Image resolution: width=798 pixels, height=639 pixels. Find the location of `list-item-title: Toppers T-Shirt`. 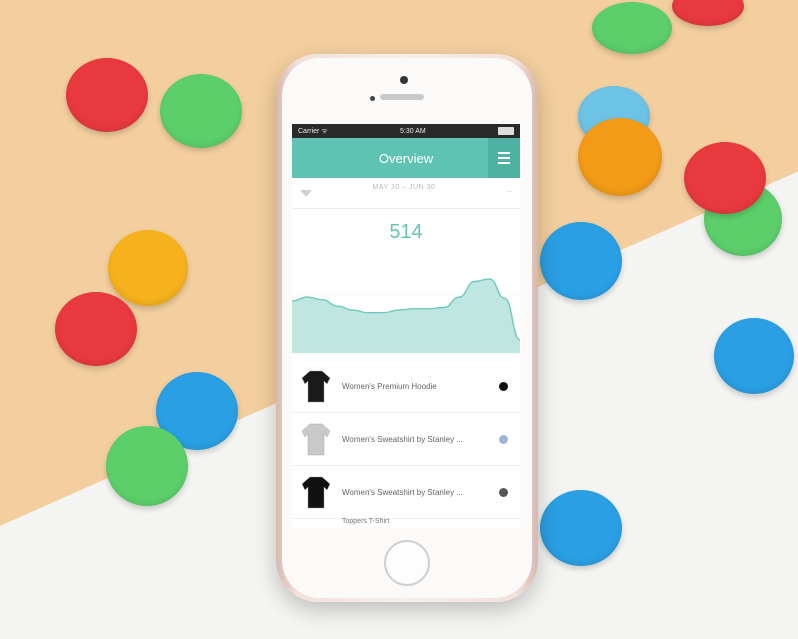

list-item-title: Toppers T-Shirt is located at coordinates (366, 521).